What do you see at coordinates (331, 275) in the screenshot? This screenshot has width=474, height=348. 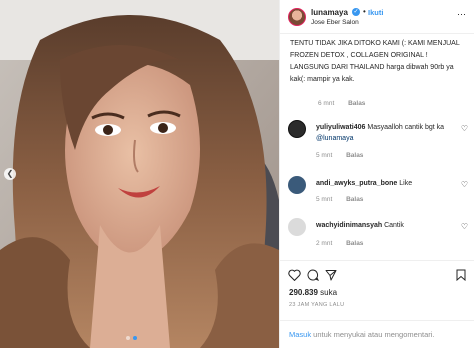 I see `share-icon` at bounding box center [331, 275].